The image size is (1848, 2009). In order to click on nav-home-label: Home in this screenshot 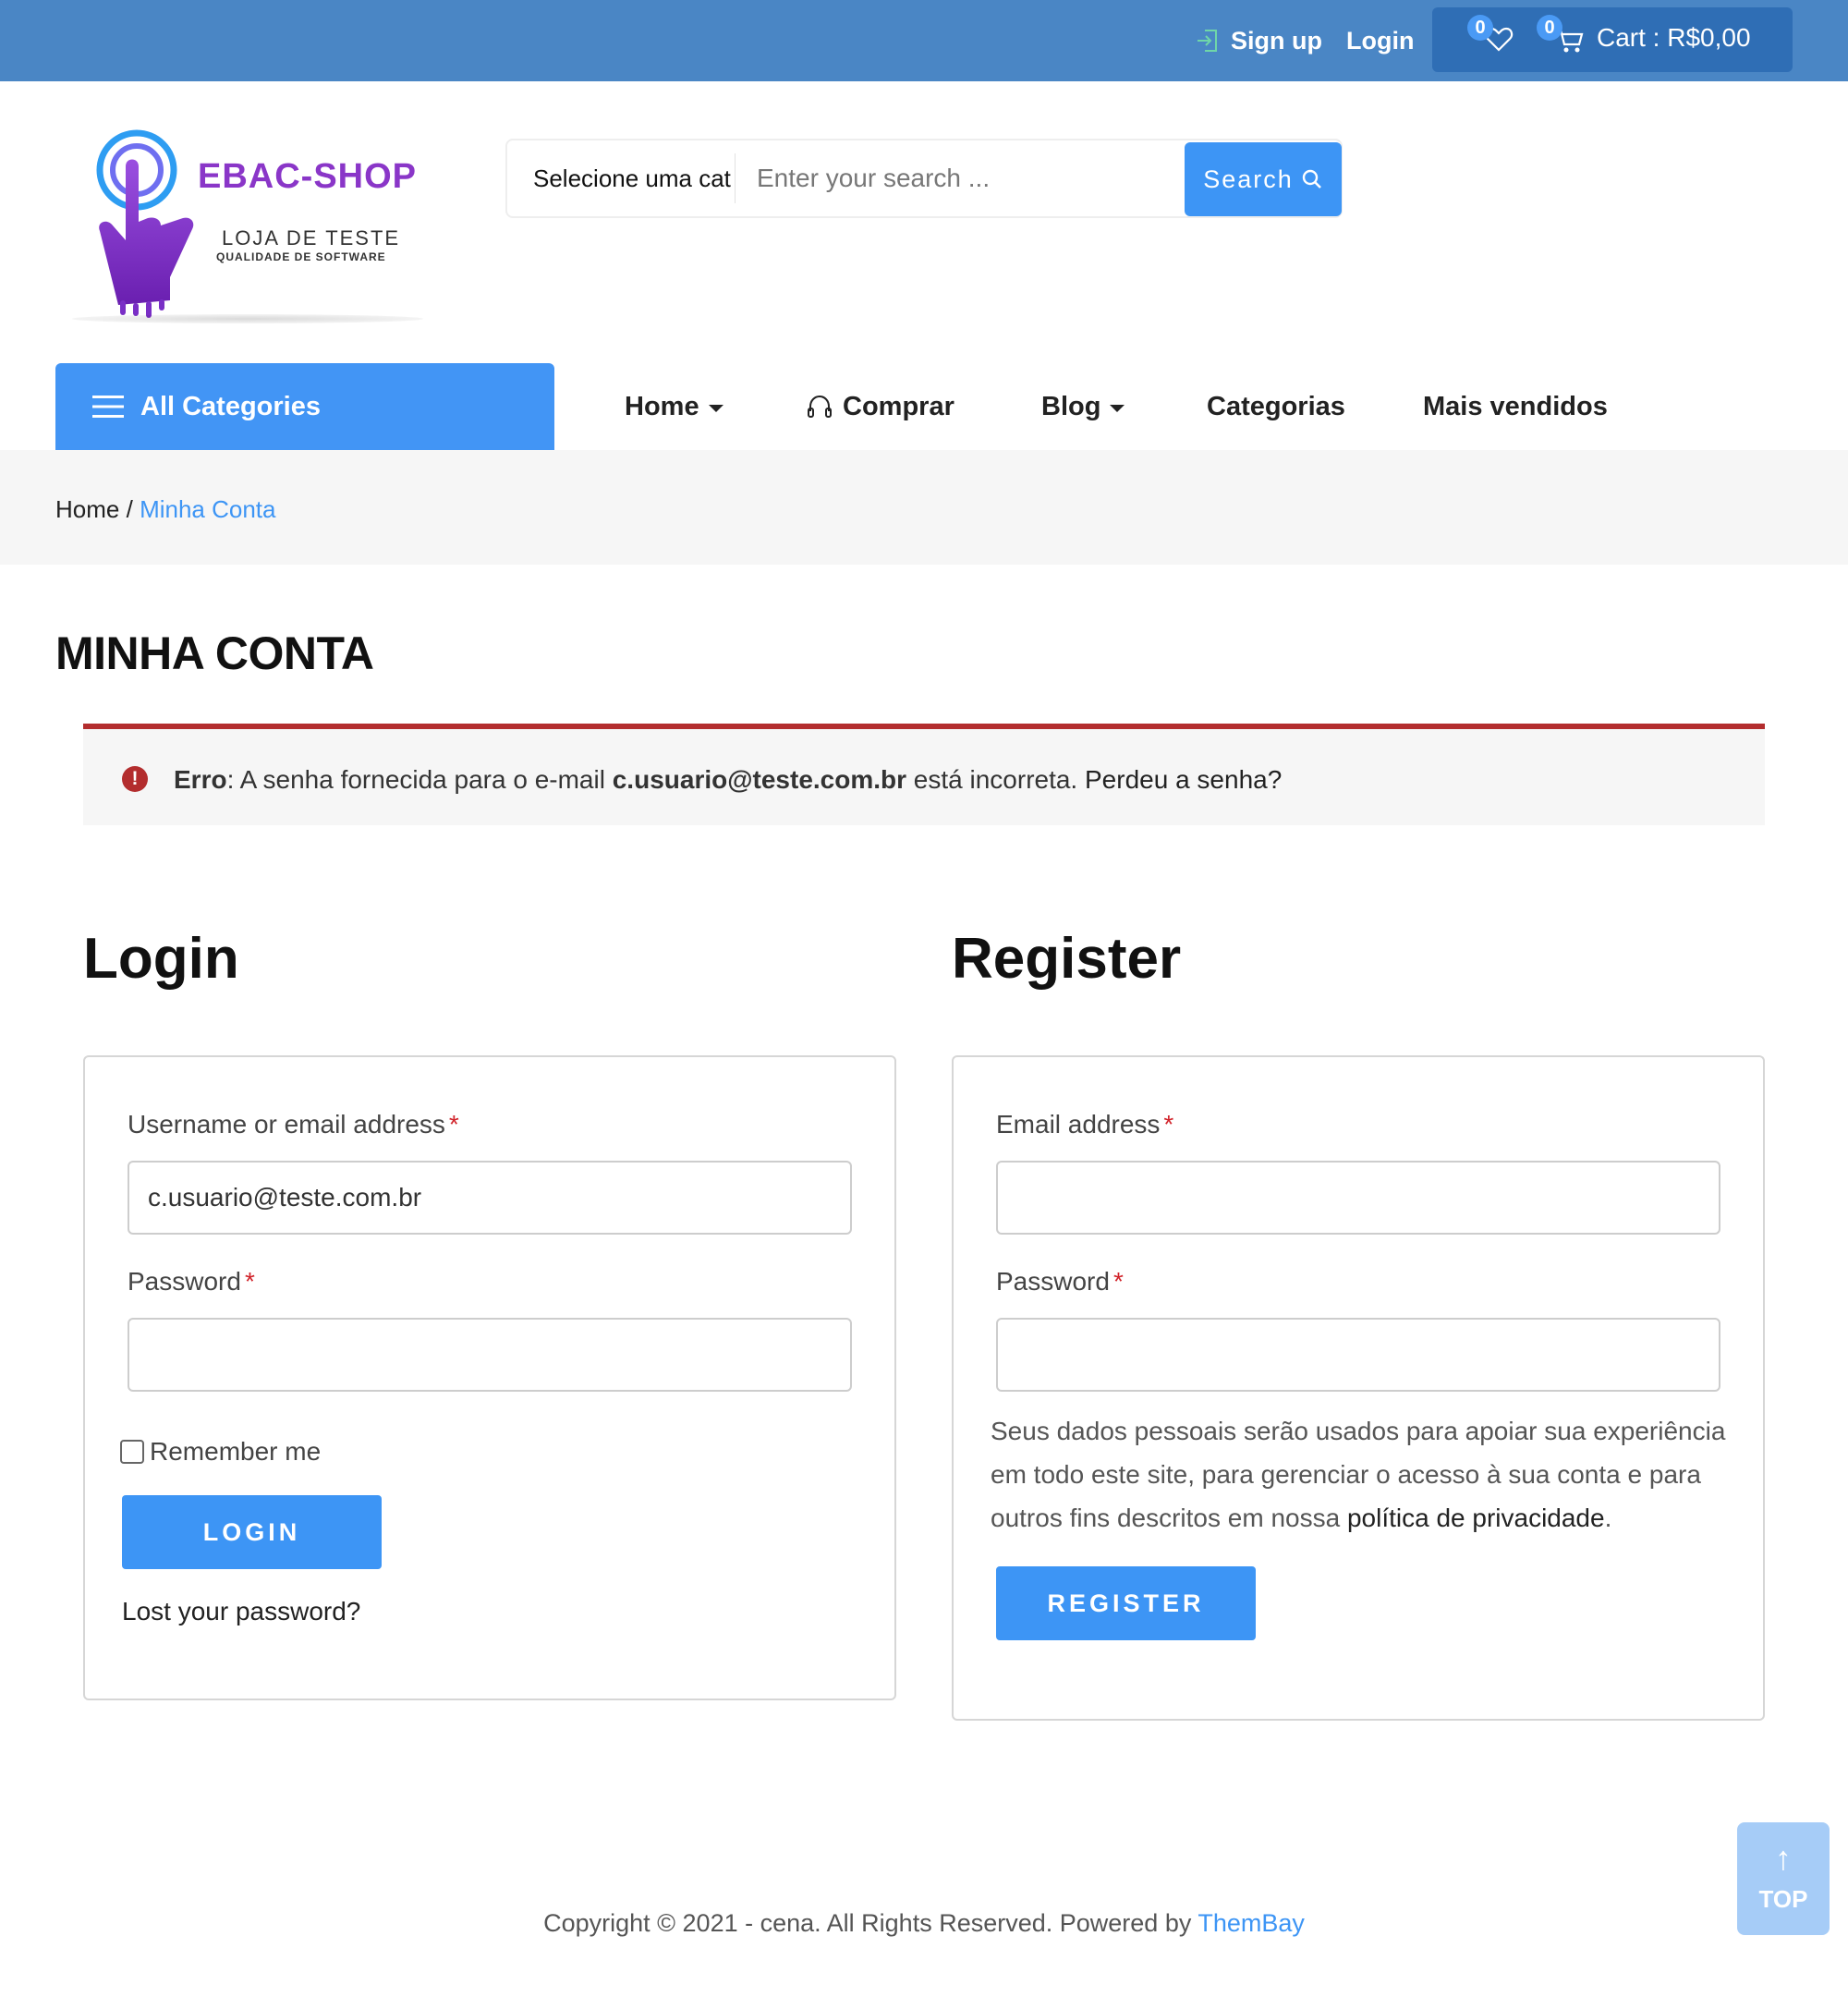, I will do `click(662, 406)`.